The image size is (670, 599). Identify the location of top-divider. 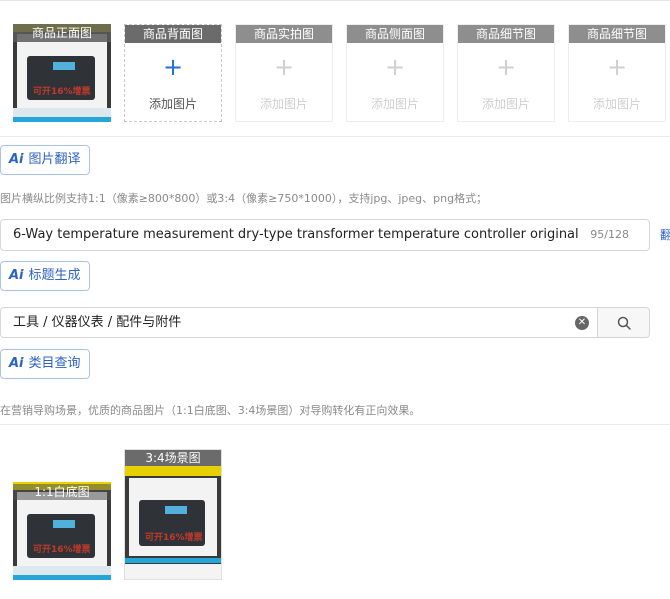
(335, 0).